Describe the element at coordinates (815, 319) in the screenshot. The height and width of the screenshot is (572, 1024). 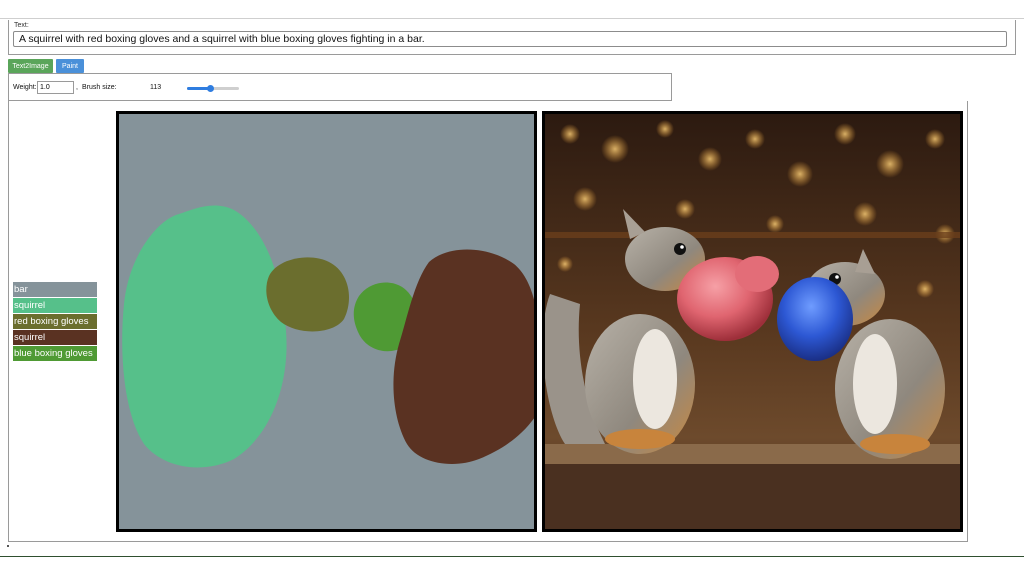
I see `blue-boxing-glove` at that location.